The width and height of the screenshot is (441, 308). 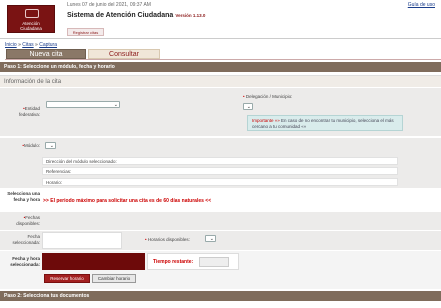 What do you see at coordinates (48, 45) in the screenshot?
I see `breadcrumb-current: Captura` at bounding box center [48, 45].